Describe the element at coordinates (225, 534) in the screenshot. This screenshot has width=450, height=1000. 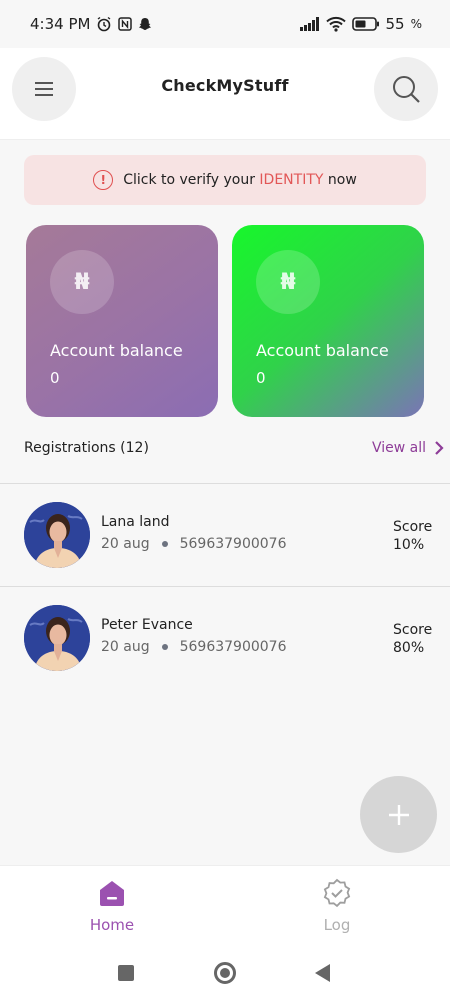
I see `list-item: Lana land 20 aug 569637900076 Score 10%` at that location.